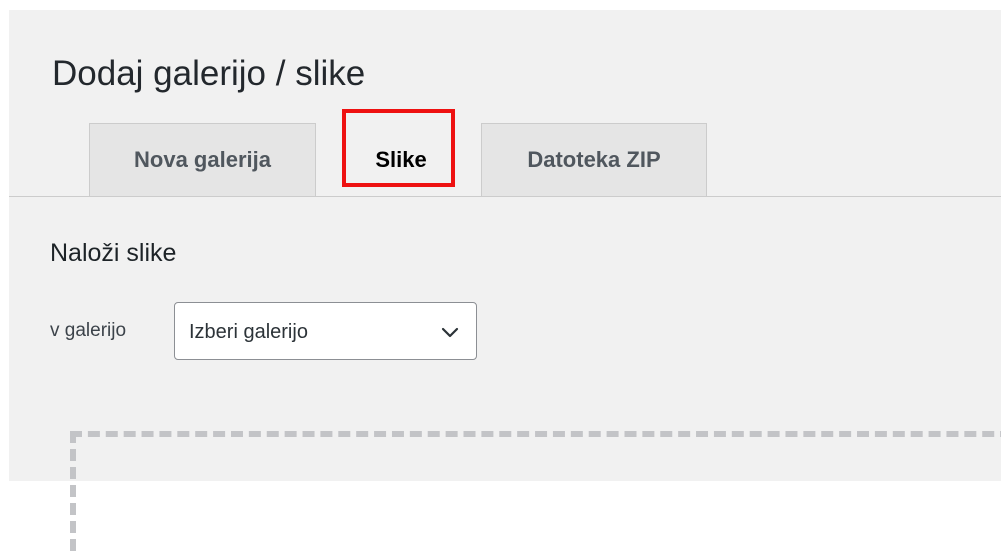 This screenshot has height=551, width=1001. Describe the element at coordinates (248, 332) in the screenshot. I see `gallery-select-value: Izberi galerijo` at that location.